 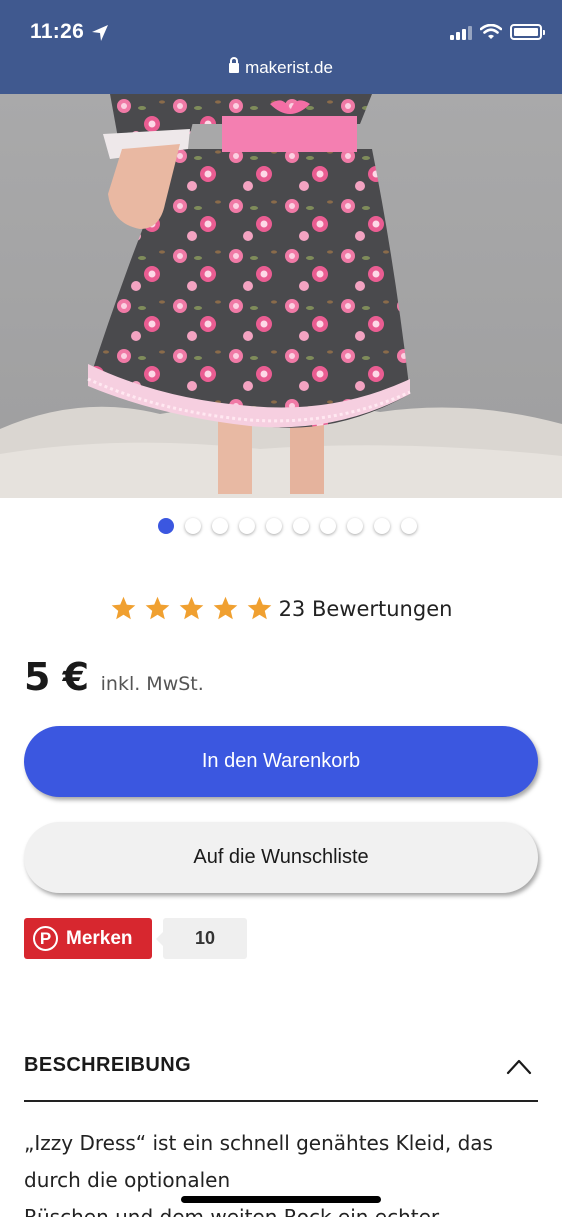 What do you see at coordinates (100, 33) in the screenshot?
I see `location-arrow-icon` at bounding box center [100, 33].